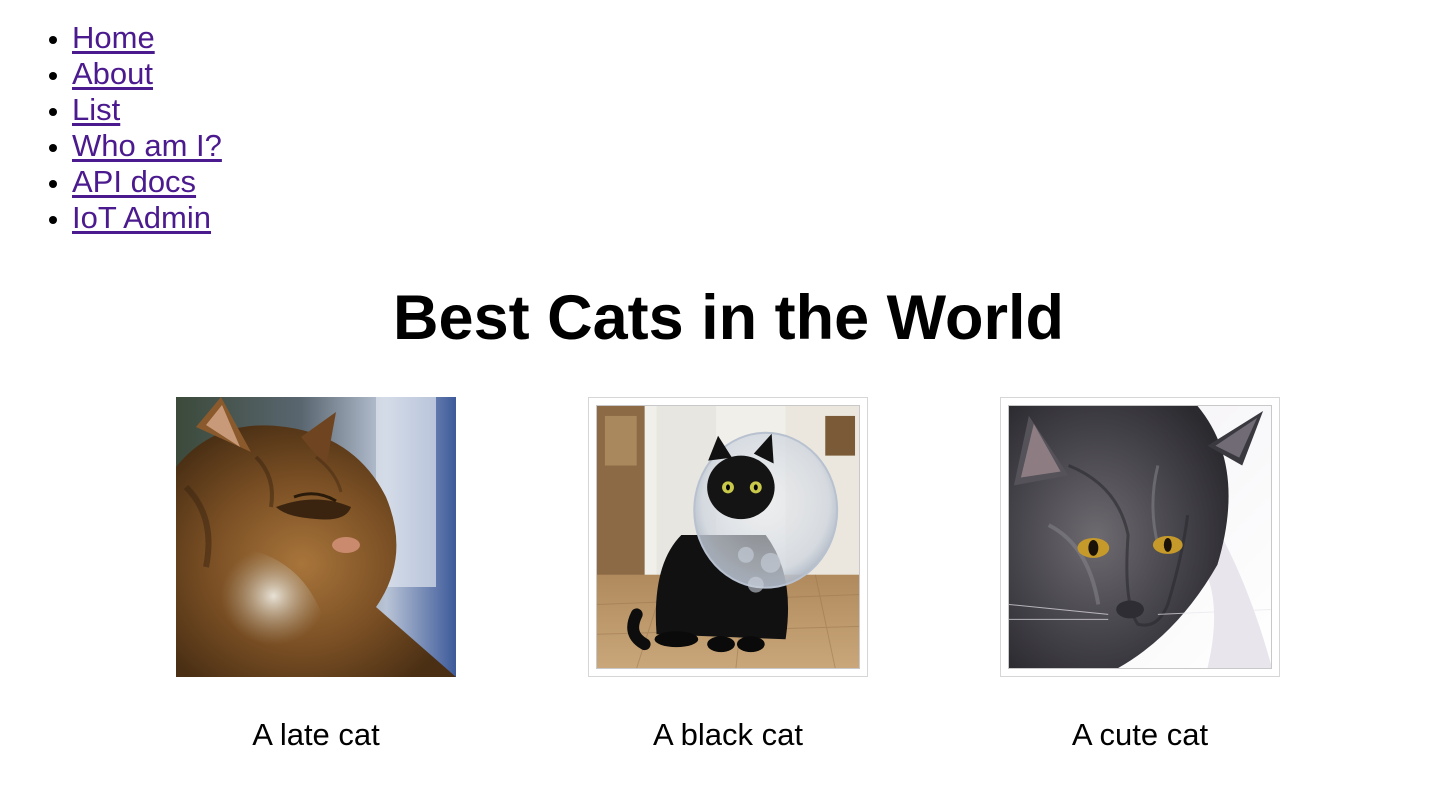 This screenshot has width=1449, height=807. Describe the element at coordinates (1140, 734) in the screenshot. I see `cat-caption-cute: A cute cat` at that location.